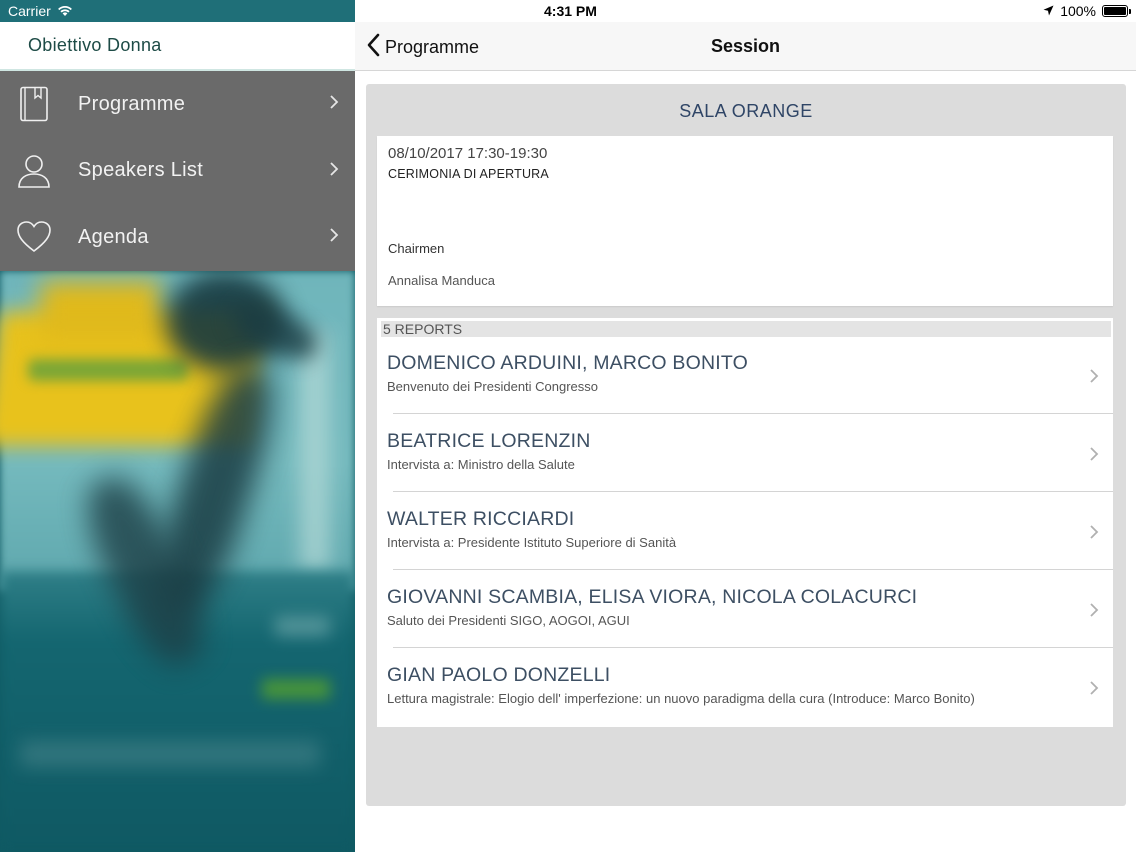 The width and height of the screenshot is (1136, 852). I want to click on report-speakers: BEATRICE LORENZIN, so click(489, 441).